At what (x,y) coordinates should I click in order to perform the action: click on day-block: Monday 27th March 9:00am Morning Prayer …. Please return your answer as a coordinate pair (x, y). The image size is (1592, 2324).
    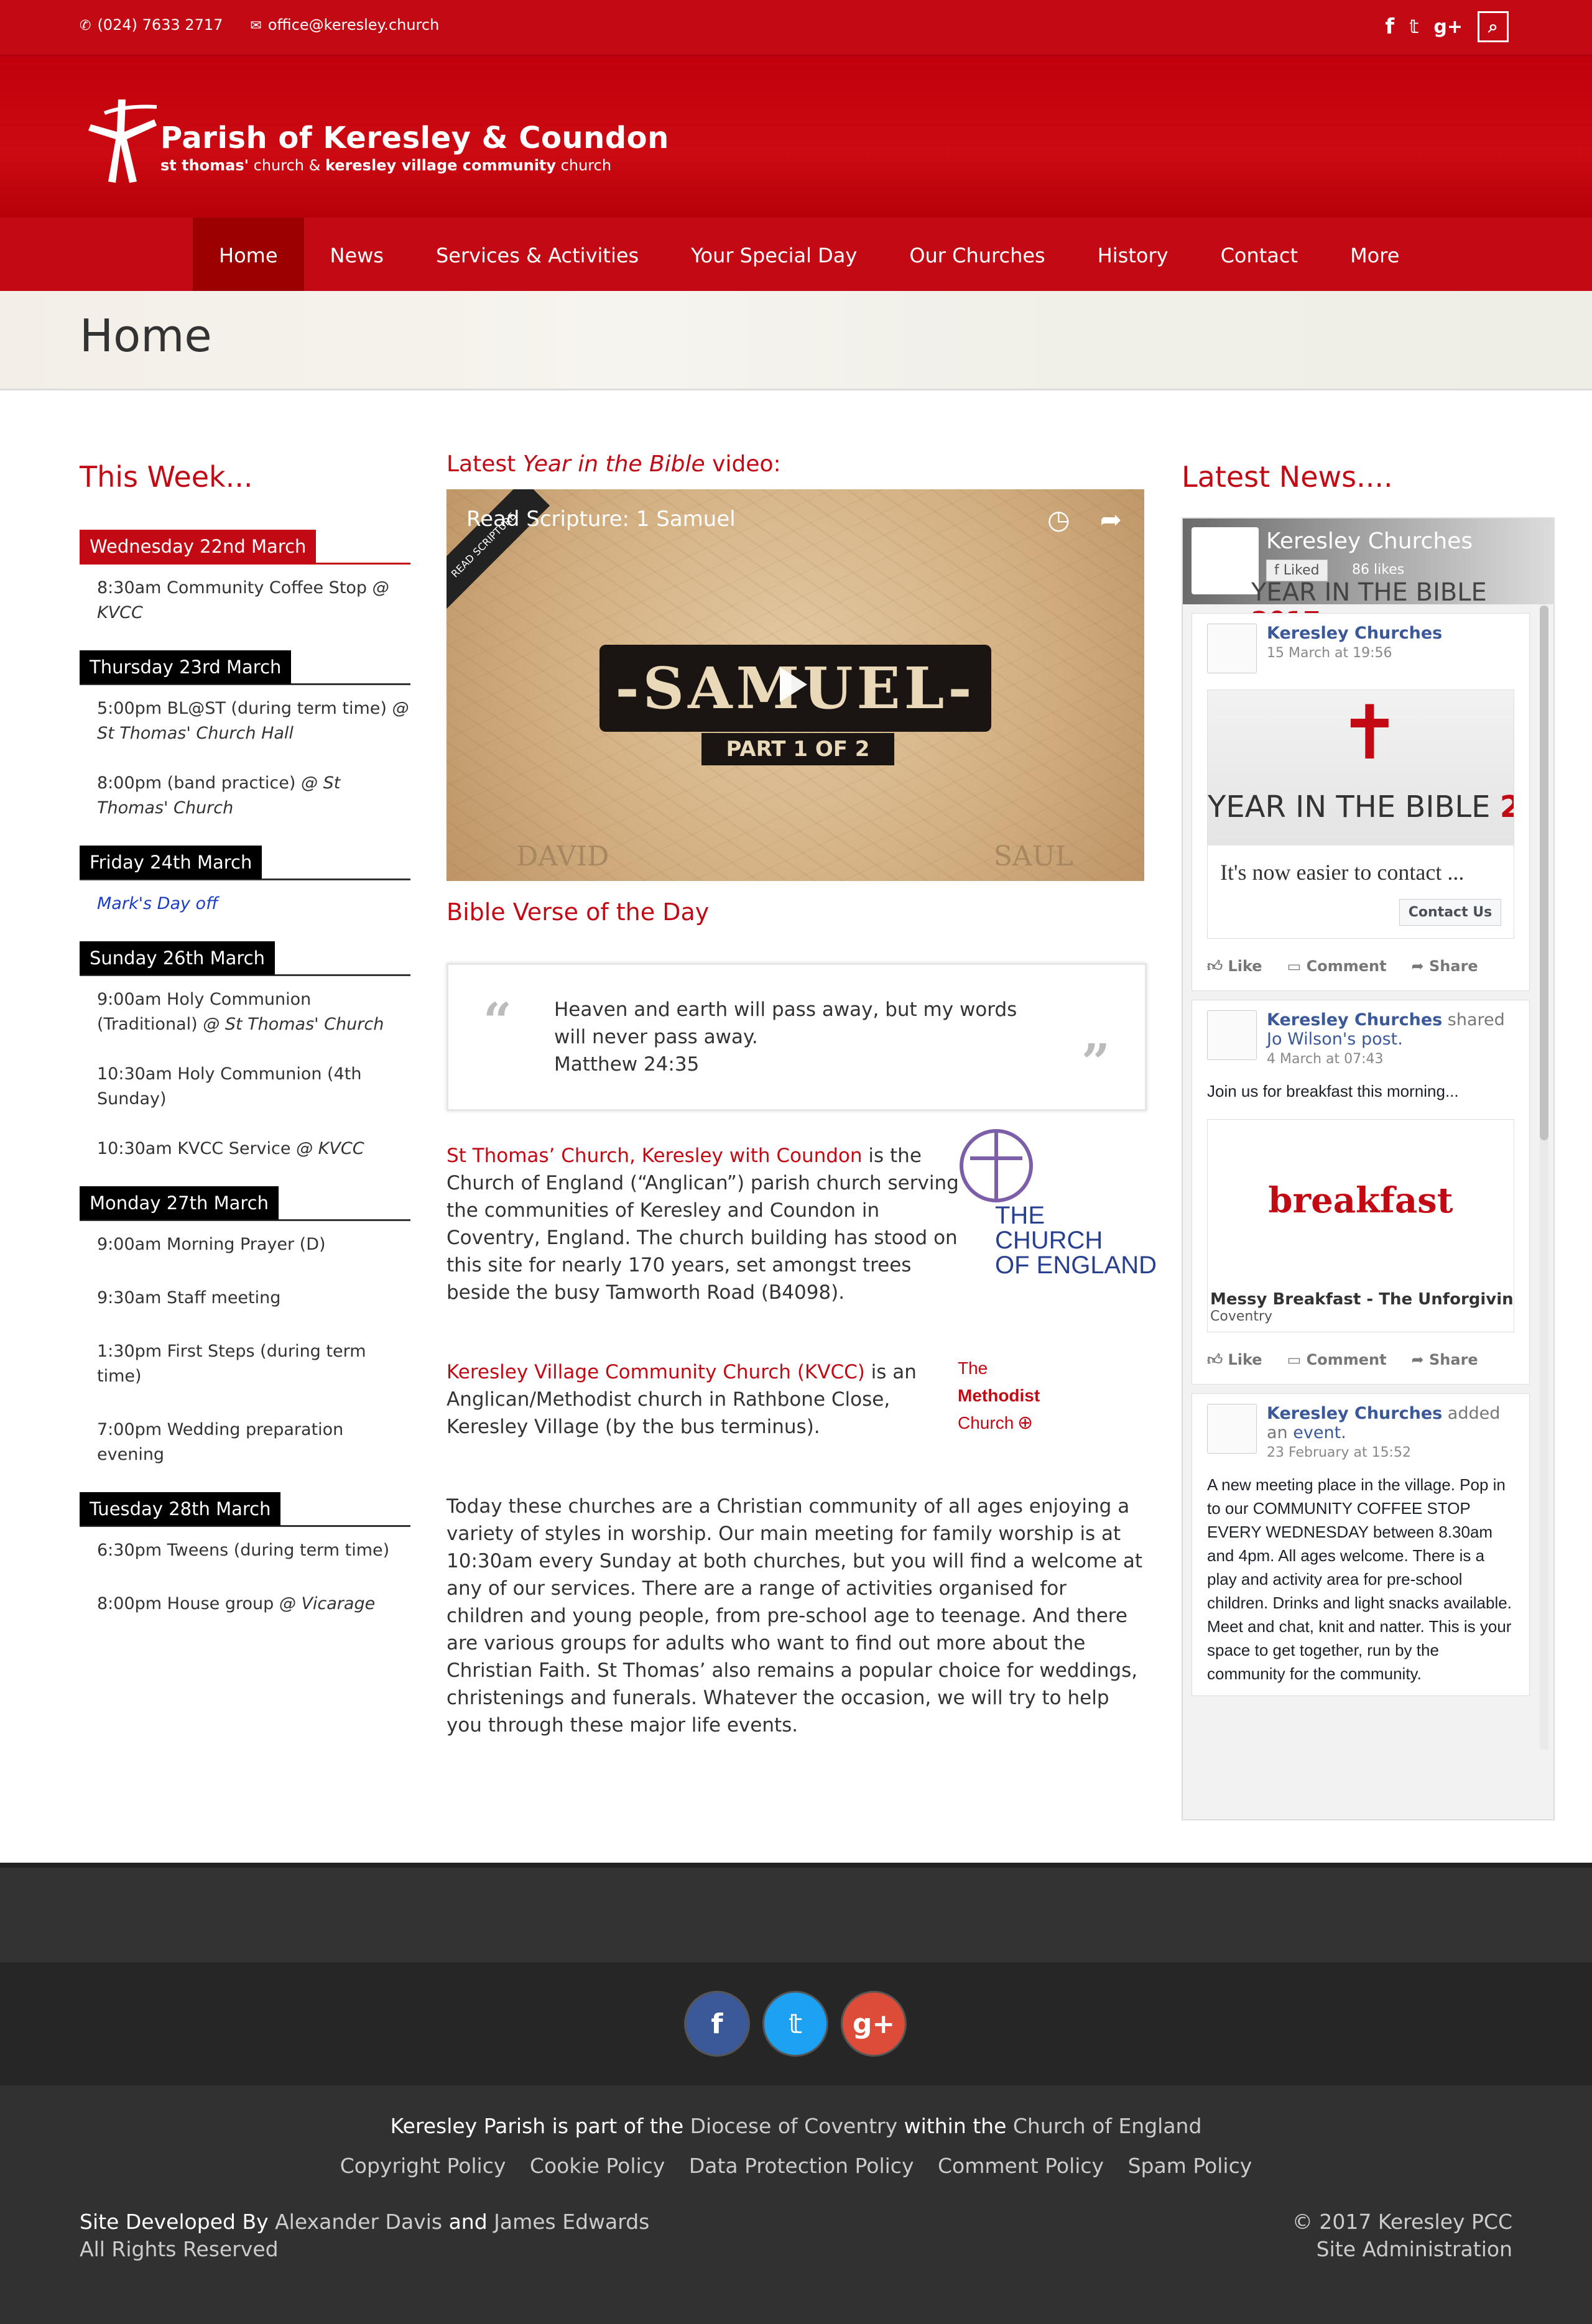
    Looking at the image, I should click on (245, 1326).